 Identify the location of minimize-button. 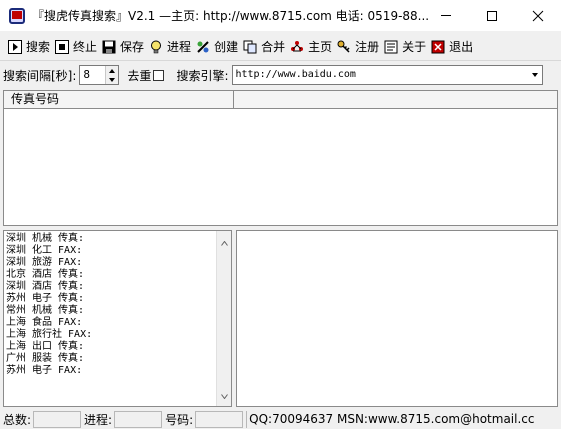
(446, 15).